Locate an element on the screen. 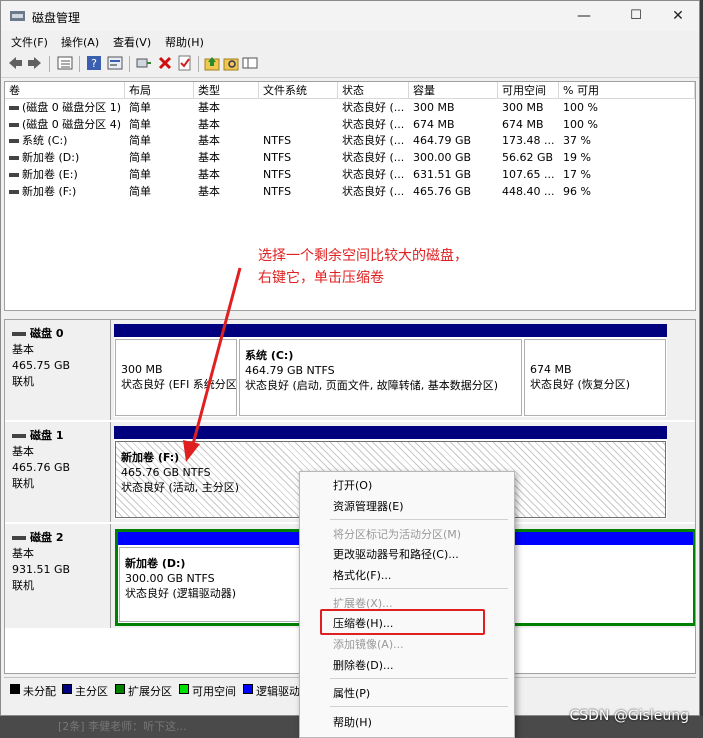  partition-recovery: 674 MB 状态良好 (恢复分区) is located at coordinates (595, 370).